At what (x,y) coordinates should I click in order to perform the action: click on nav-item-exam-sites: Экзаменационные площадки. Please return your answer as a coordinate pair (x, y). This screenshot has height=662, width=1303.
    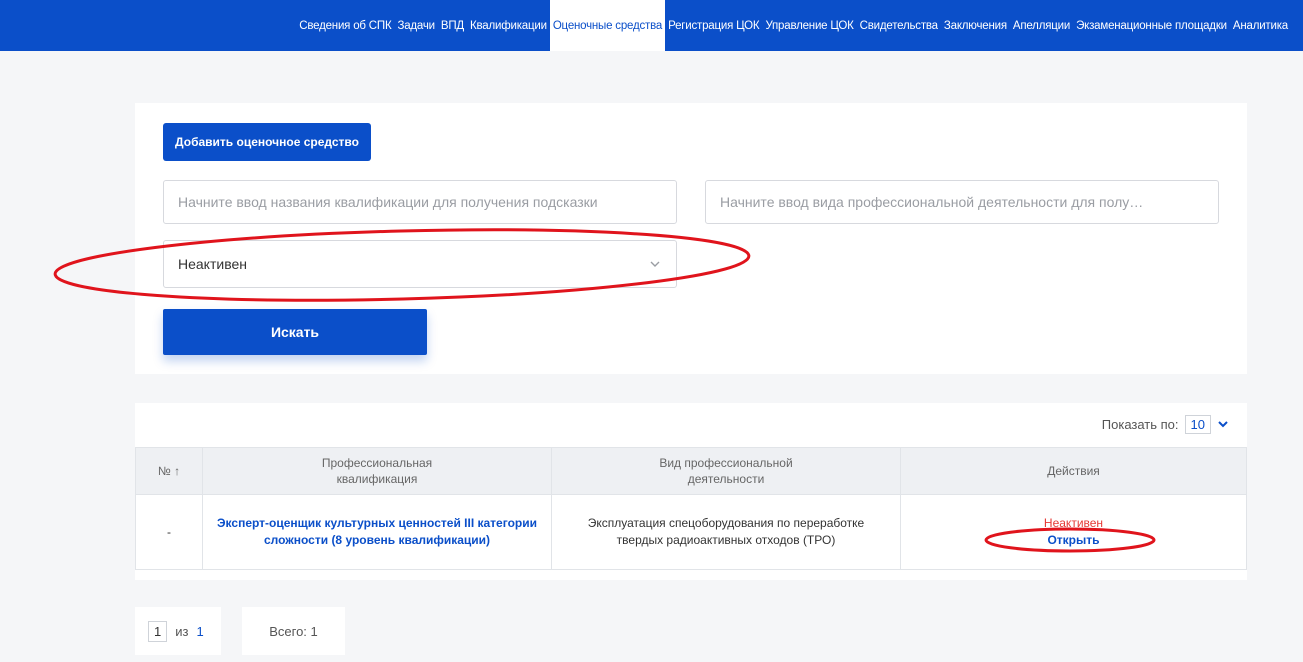
    Looking at the image, I should click on (1151, 25).